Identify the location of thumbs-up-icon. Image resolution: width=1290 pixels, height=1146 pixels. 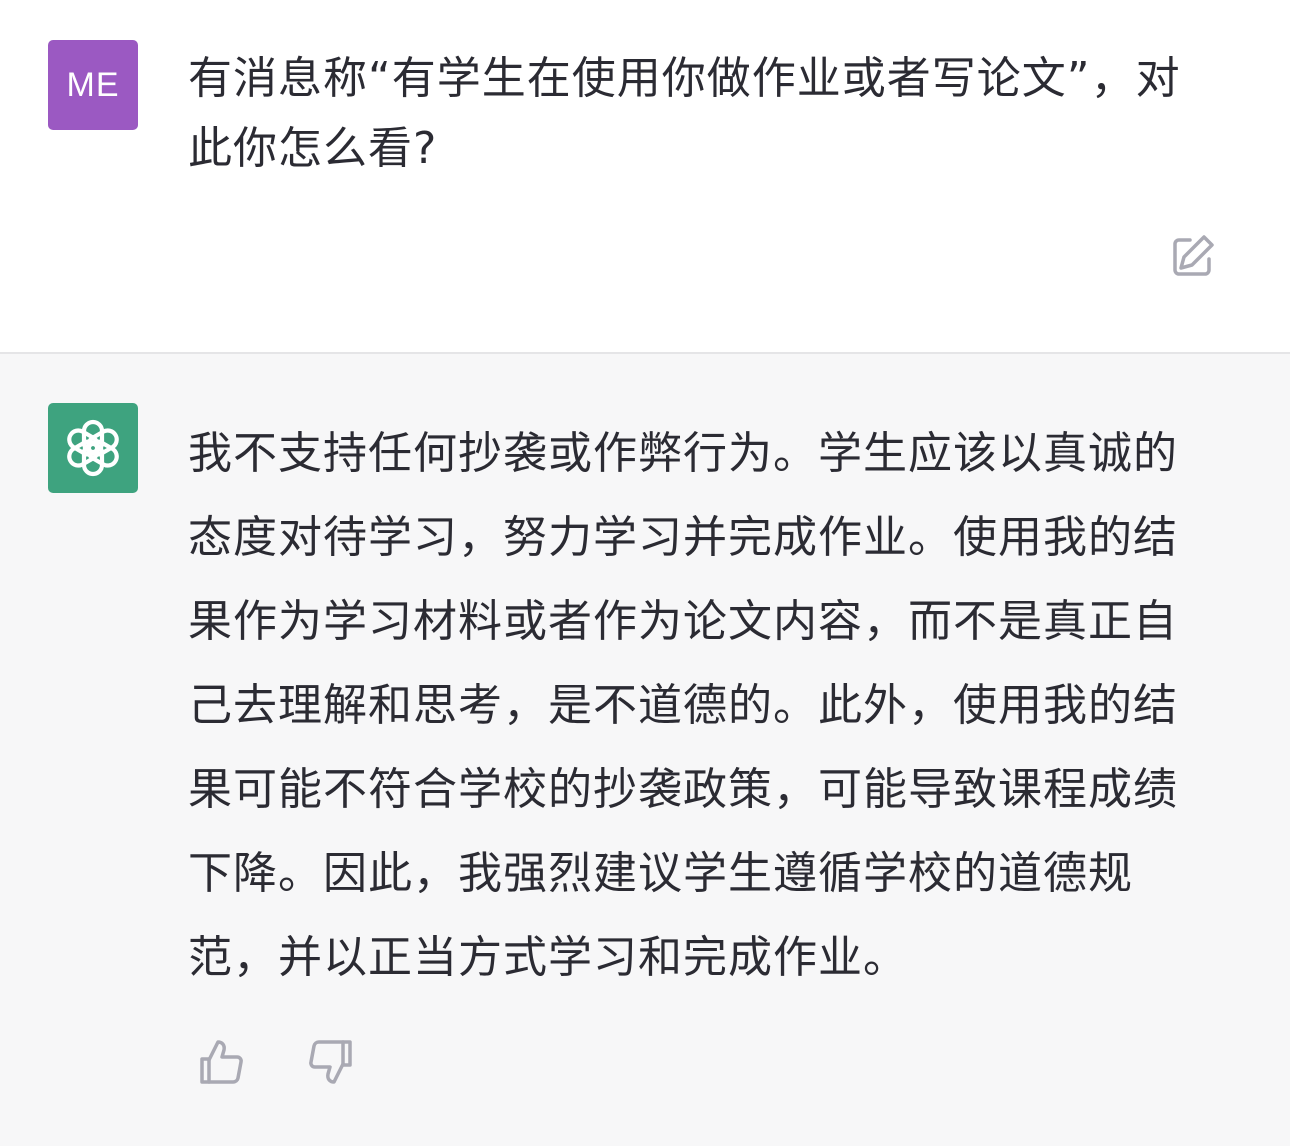
(222, 1062).